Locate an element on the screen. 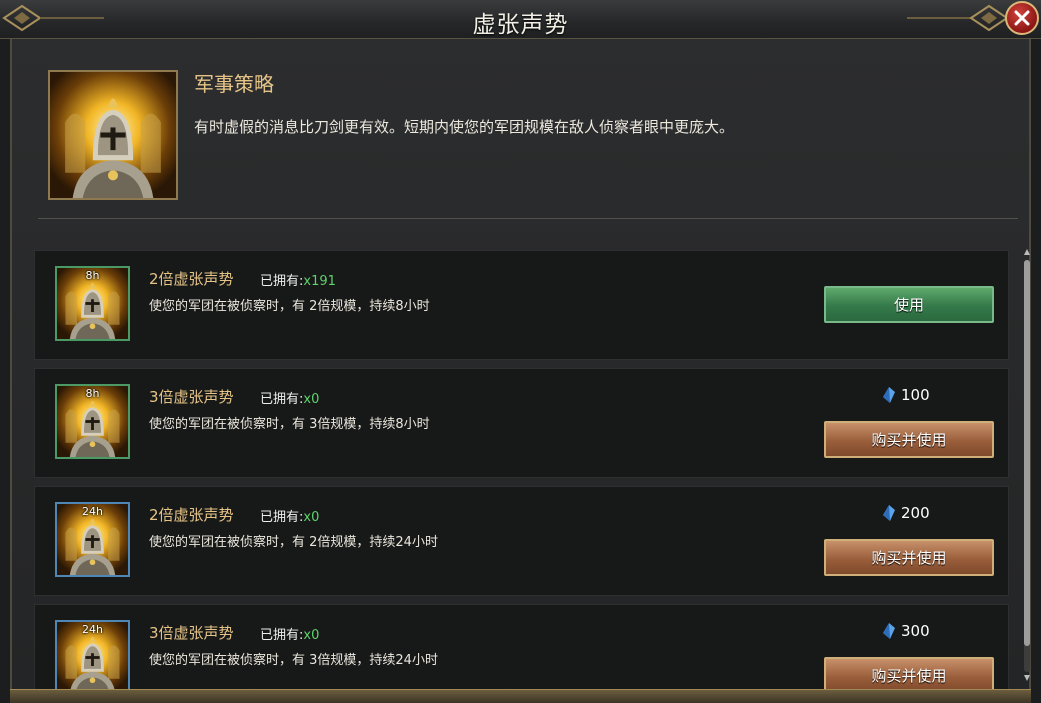  owned-count: x191 is located at coordinates (319, 281).